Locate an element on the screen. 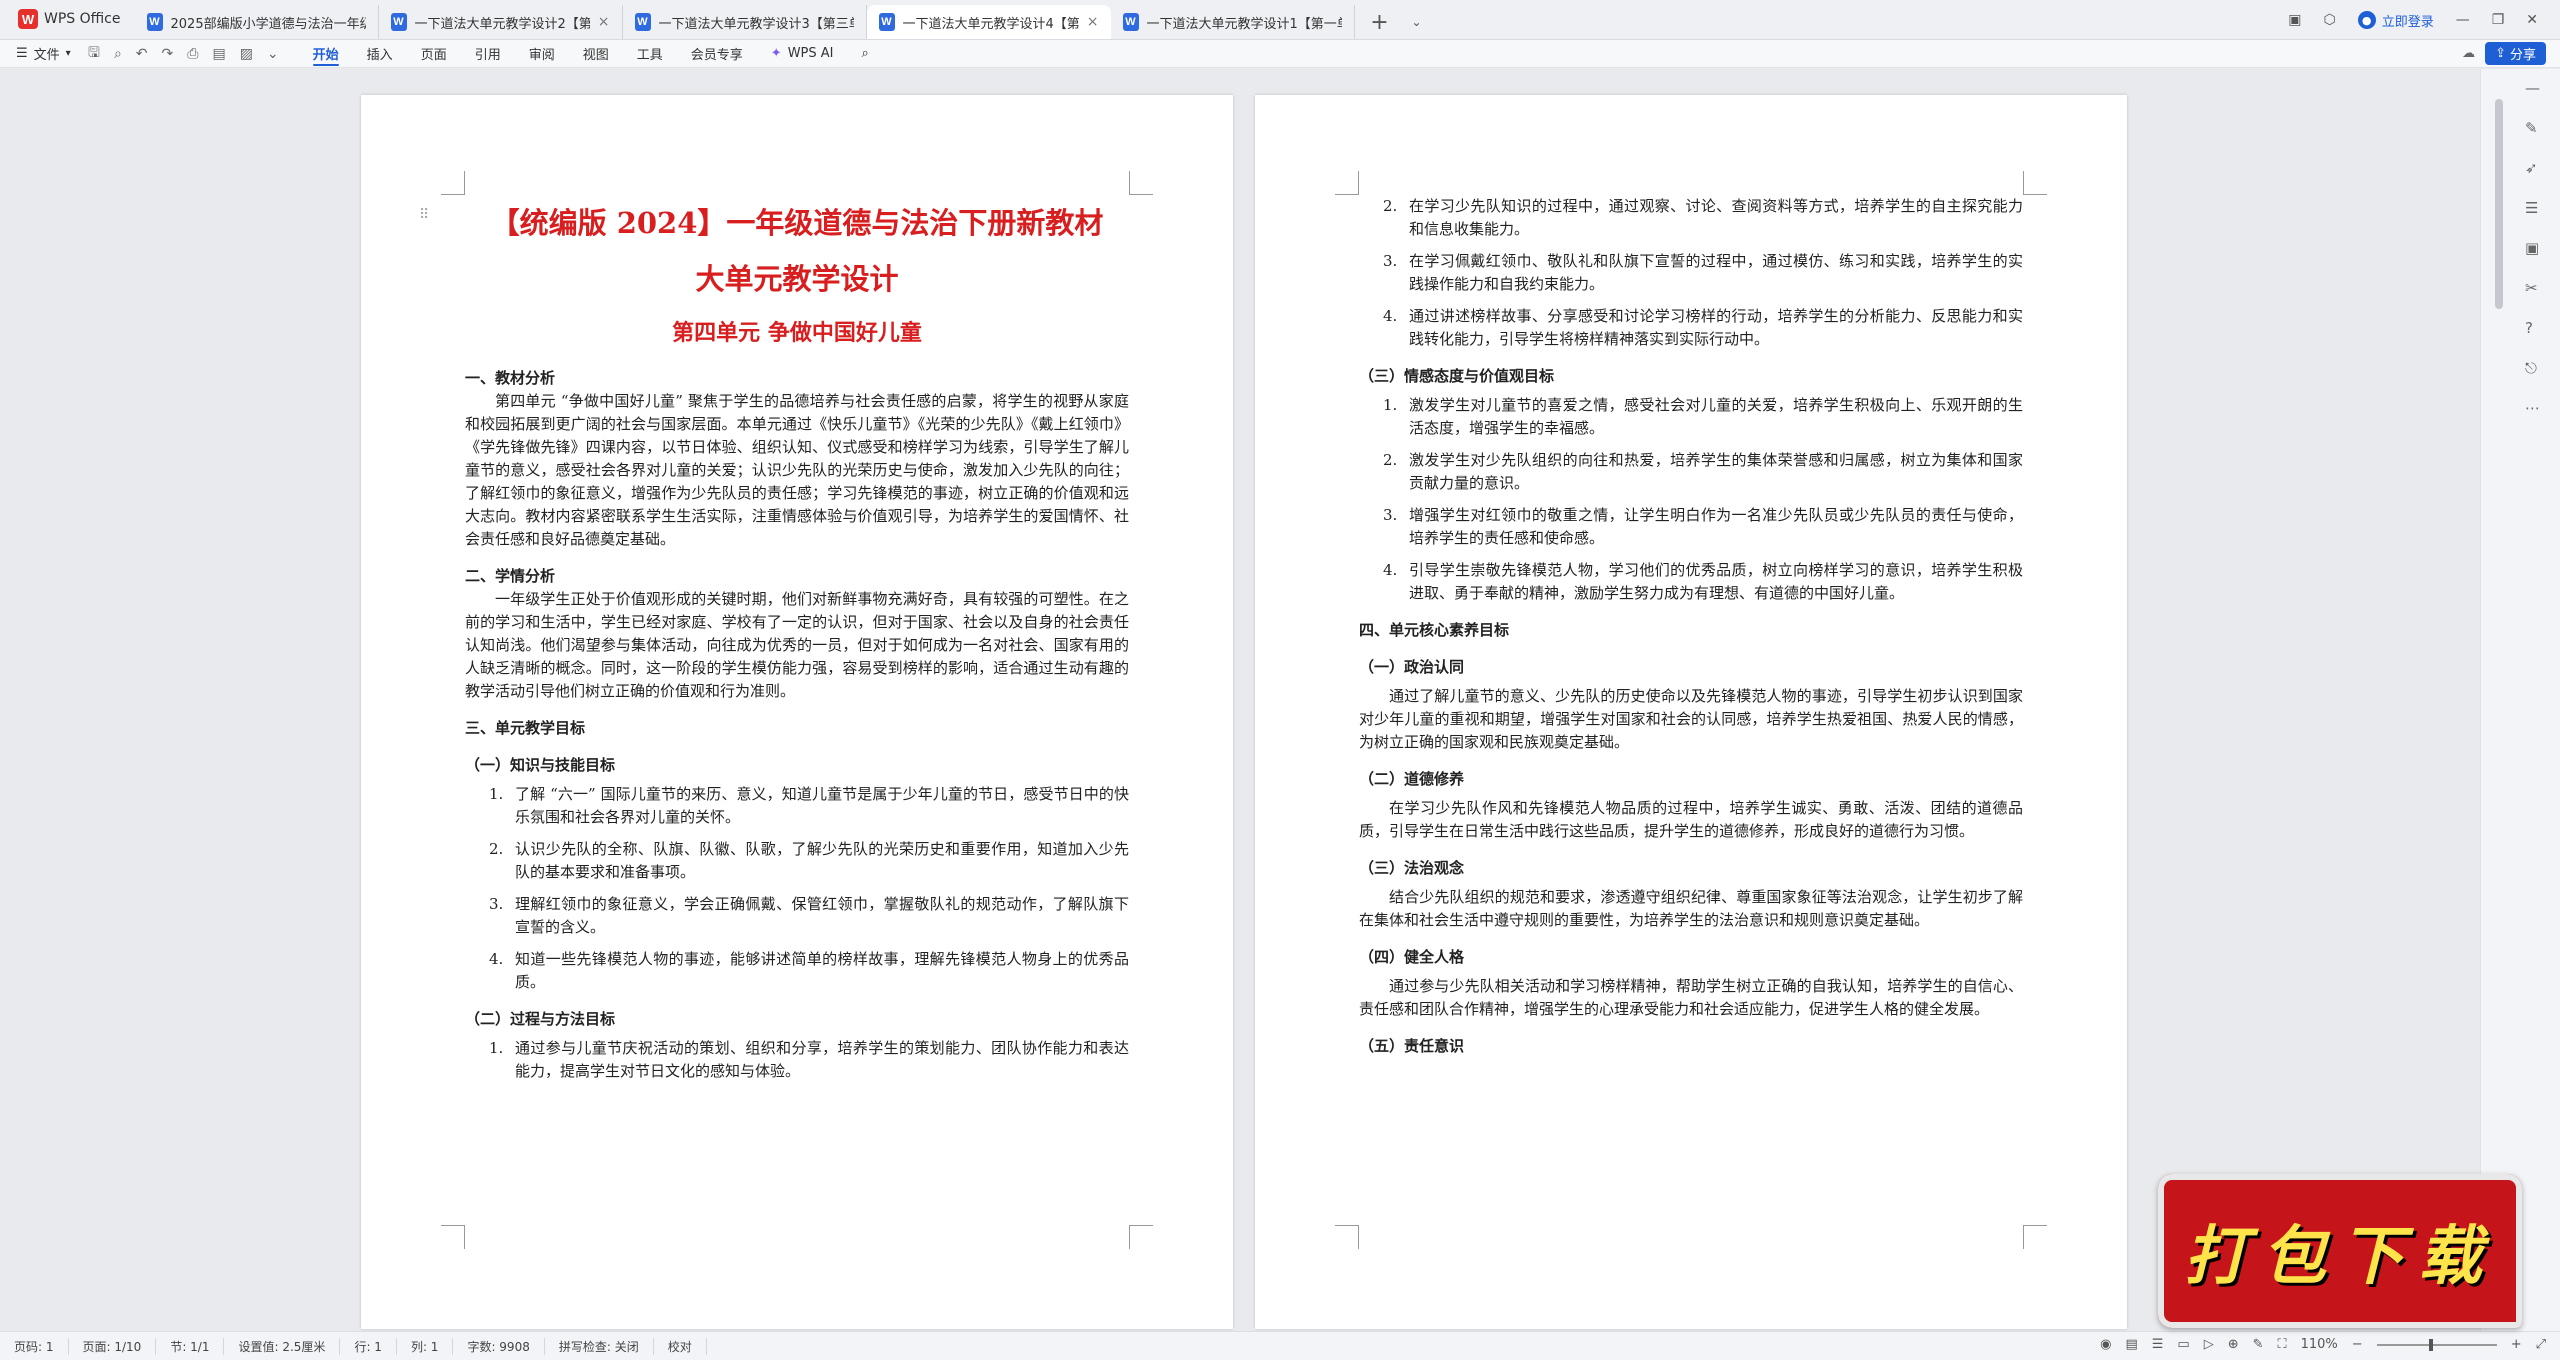 This screenshot has height=1360, width=2560. login-button: ● 立即登录 is located at coordinates (2395, 20).